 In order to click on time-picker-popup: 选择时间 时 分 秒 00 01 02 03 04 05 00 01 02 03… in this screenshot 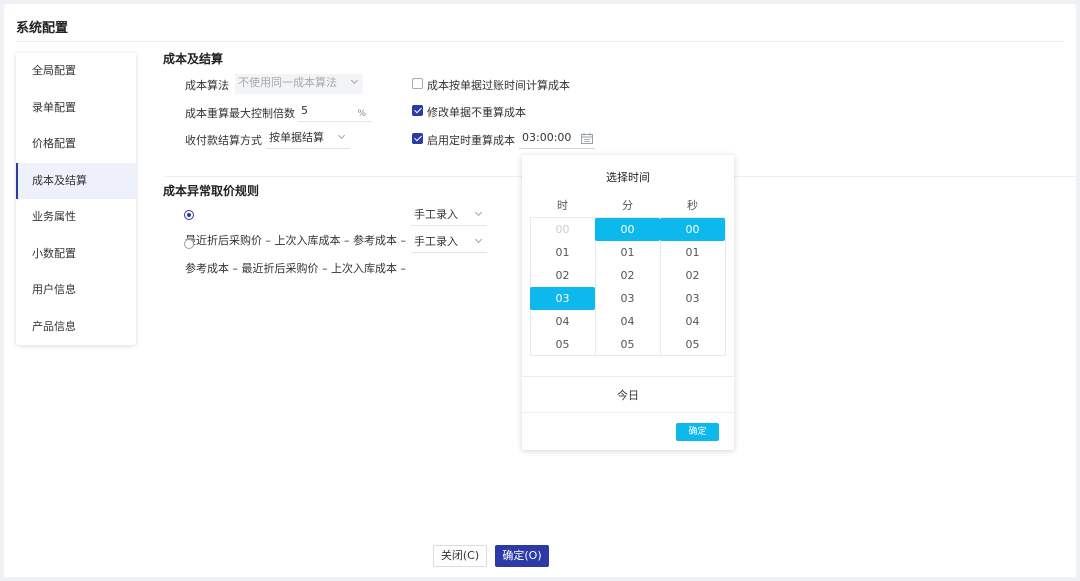, I will do `click(628, 302)`.